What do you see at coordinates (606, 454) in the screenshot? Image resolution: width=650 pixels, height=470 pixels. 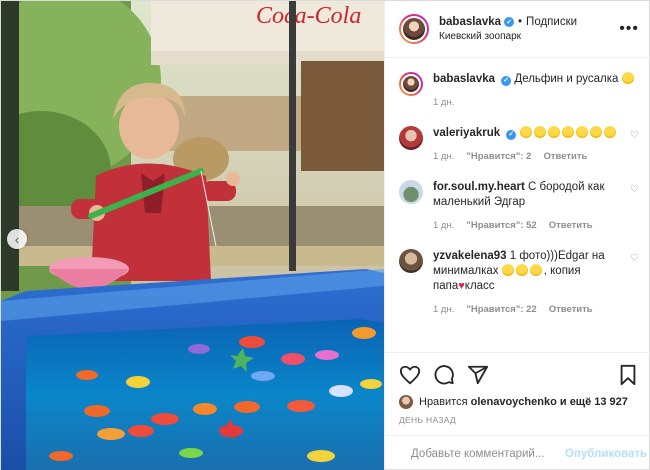 I see `publish-button: Опубликовать` at bounding box center [606, 454].